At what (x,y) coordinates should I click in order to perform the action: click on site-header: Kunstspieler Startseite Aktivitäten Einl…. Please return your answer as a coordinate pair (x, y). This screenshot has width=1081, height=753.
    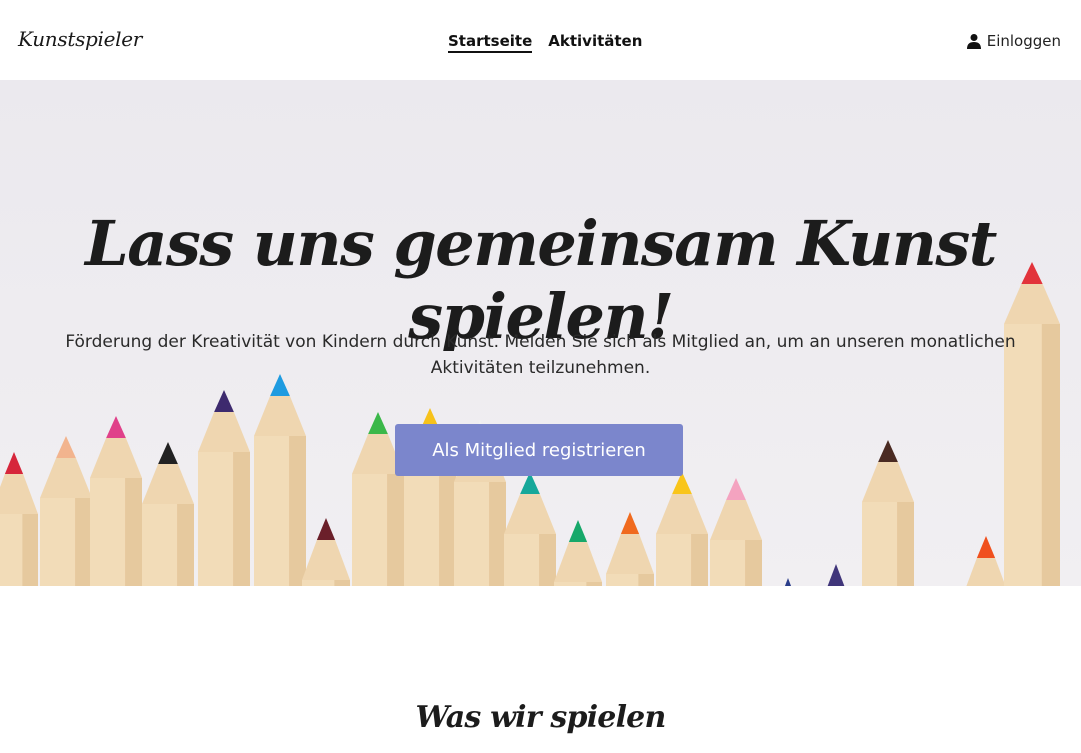
    Looking at the image, I should click on (540, 40).